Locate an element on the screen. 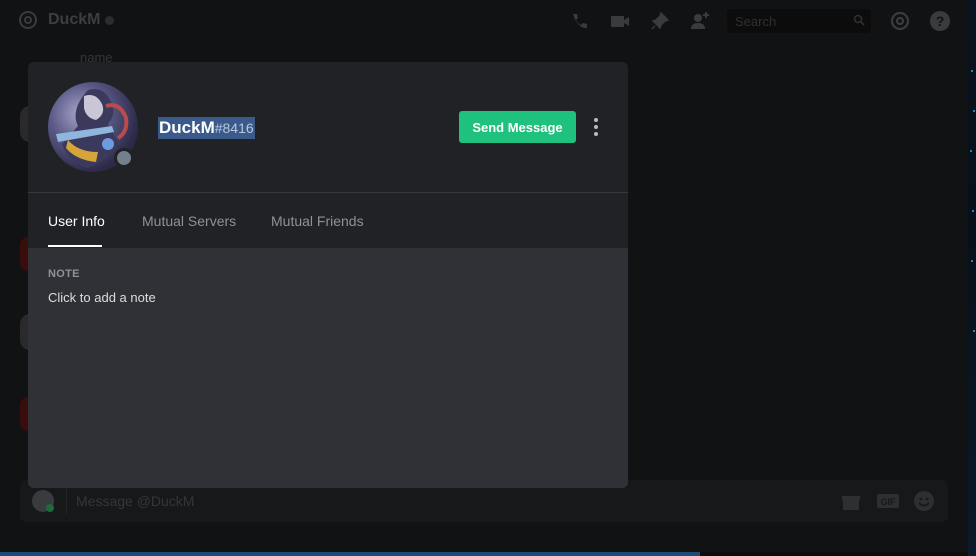 This screenshot has width=976, height=556. at-icon is located at coordinates (28, 20).